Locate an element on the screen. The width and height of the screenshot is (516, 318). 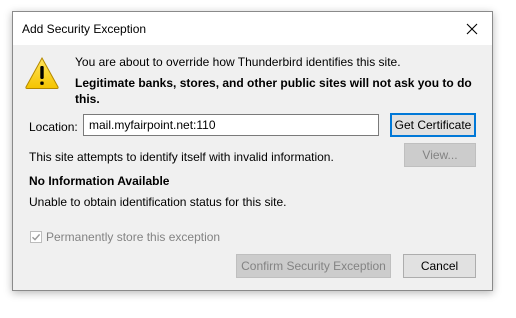
checkmark-icon is located at coordinates (36, 237).